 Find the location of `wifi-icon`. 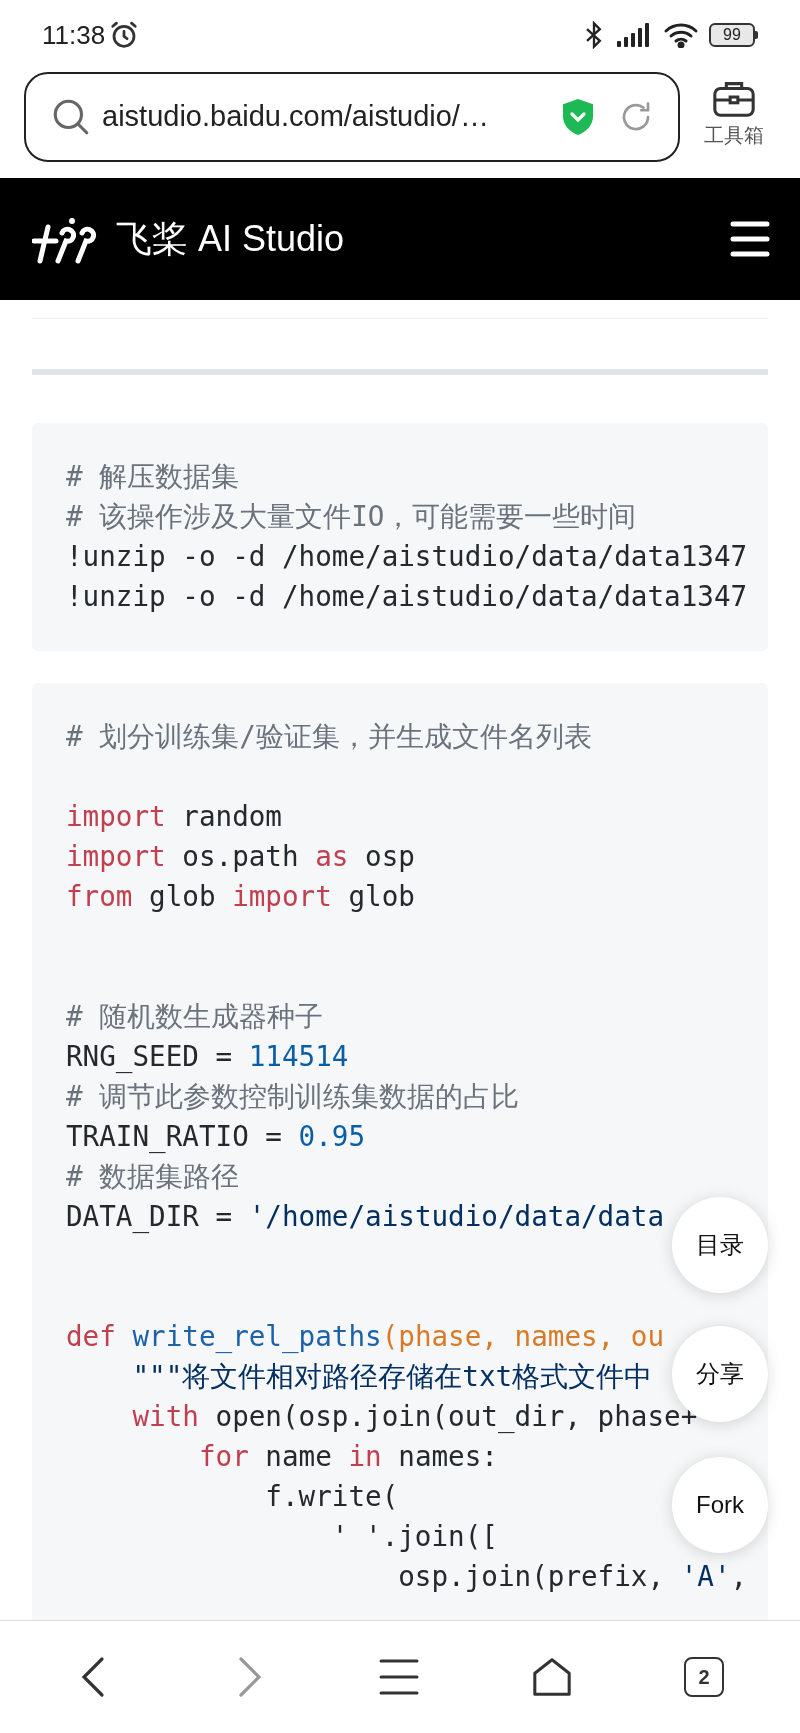

wifi-icon is located at coordinates (681, 35).